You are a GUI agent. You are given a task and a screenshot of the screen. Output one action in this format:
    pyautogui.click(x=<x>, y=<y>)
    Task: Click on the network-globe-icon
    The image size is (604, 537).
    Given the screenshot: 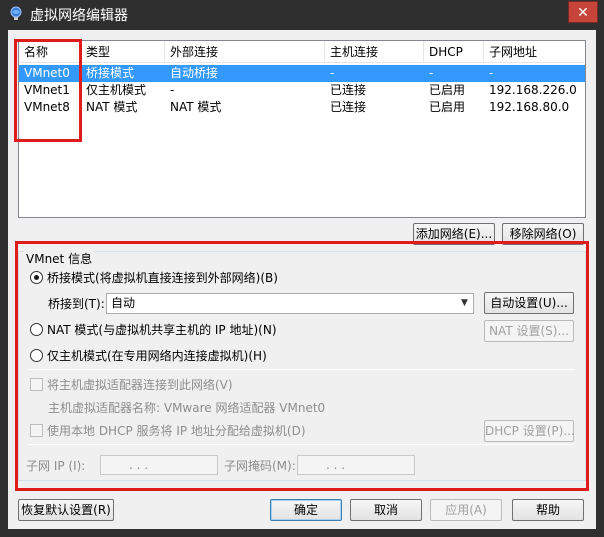 What is the action you would take?
    pyautogui.click(x=16, y=13)
    